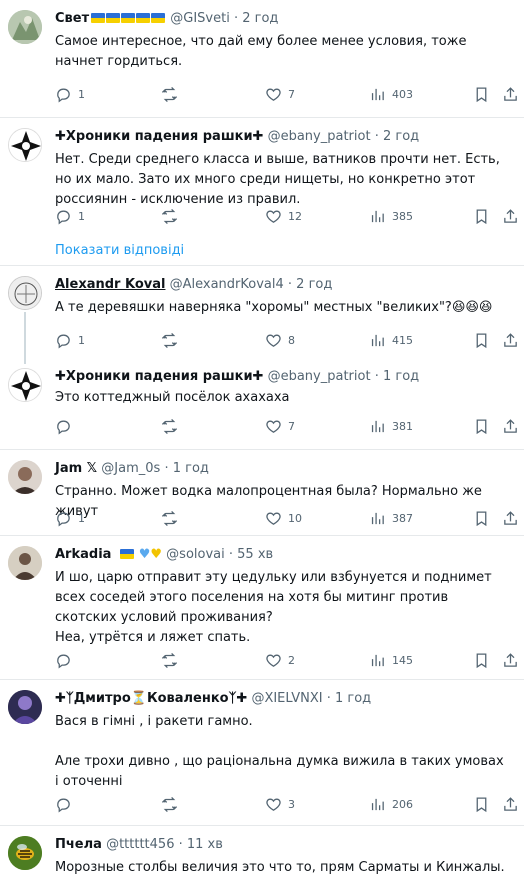 Image resolution: width=524 pixels, height=879 pixels. I want to click on views-button: 145, so click(391, 660).